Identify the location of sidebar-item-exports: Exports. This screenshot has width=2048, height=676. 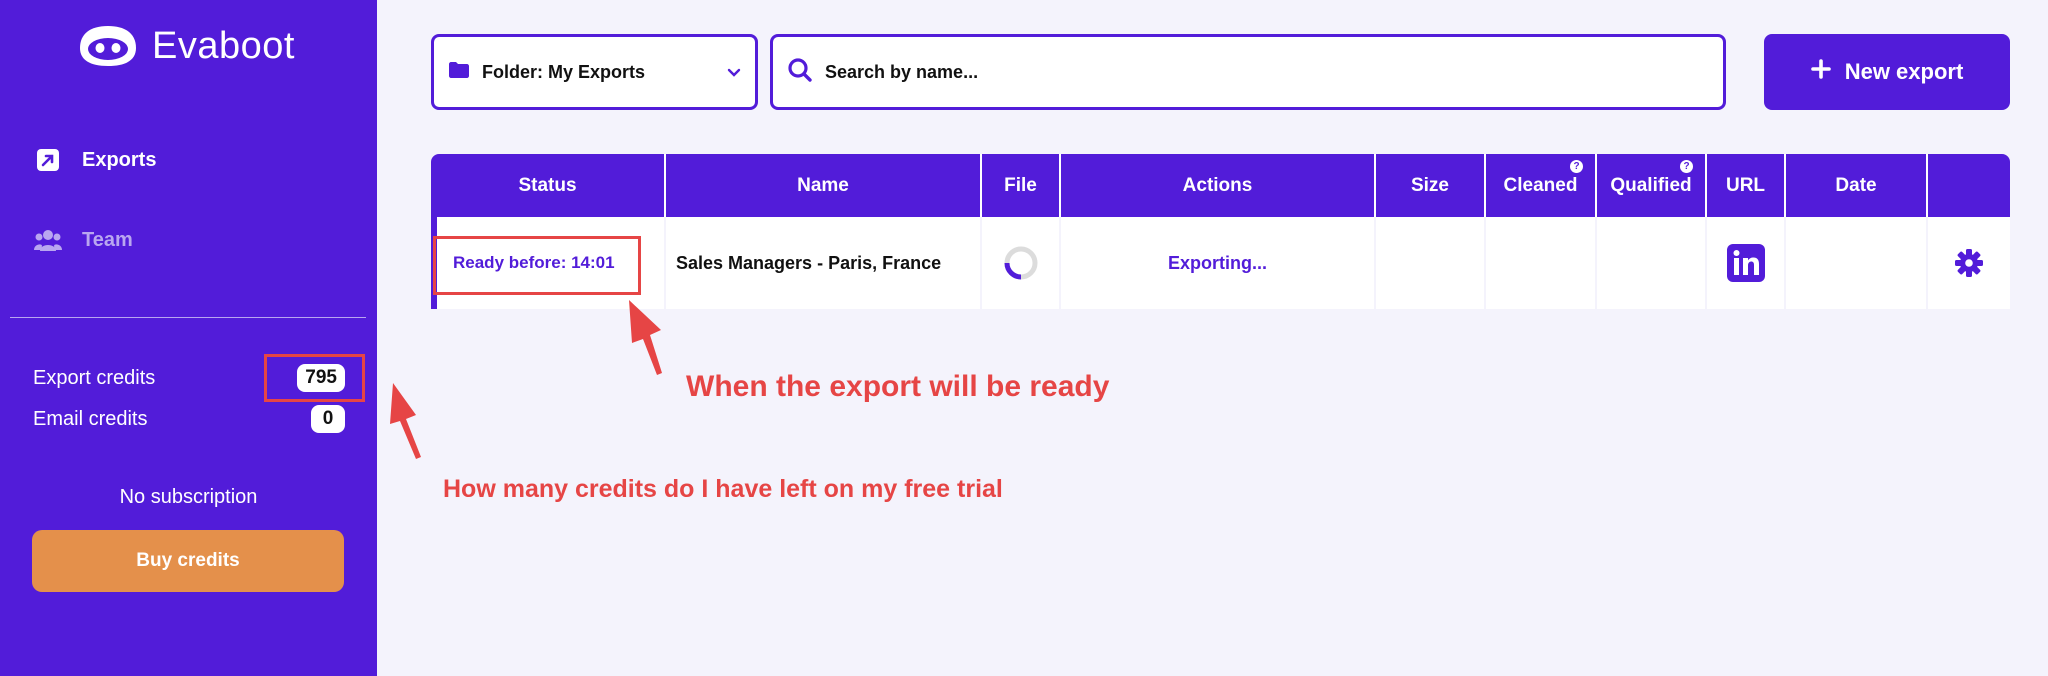
(95, 160).